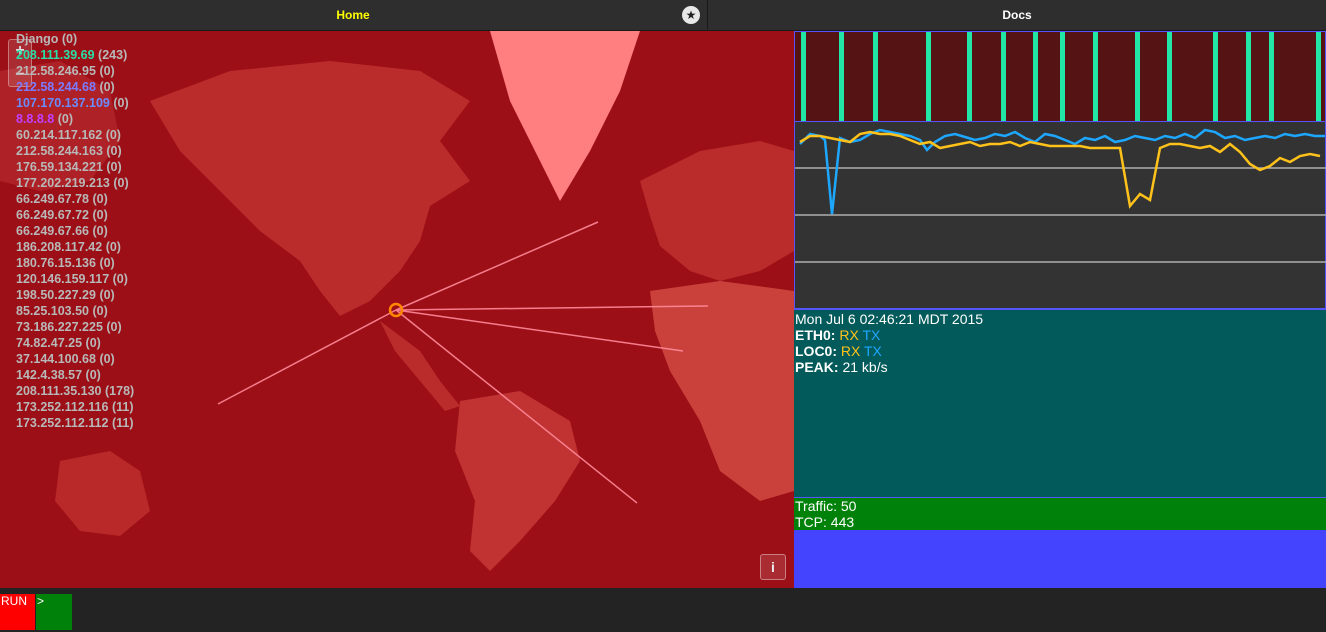 This screenshot has width=1326, height=632. I want to click on host-list-item: 180.76.15.136 (0), so click(75, 263).